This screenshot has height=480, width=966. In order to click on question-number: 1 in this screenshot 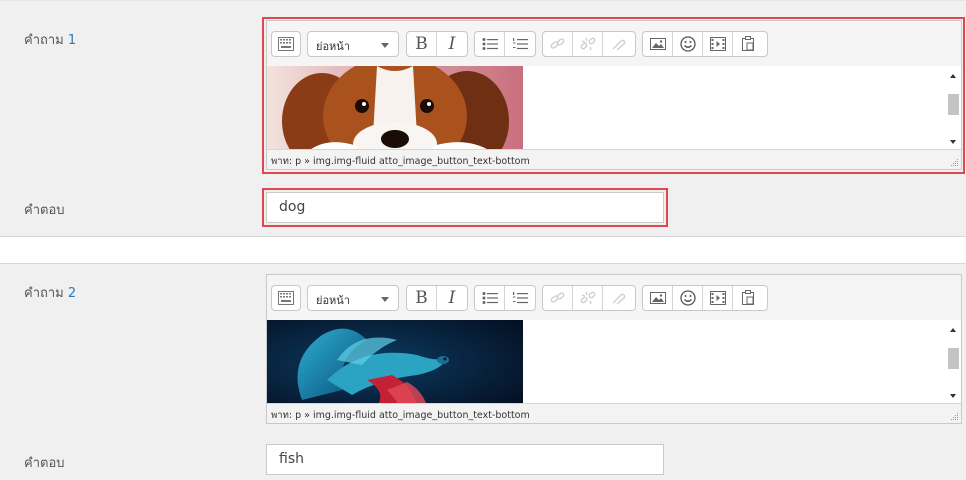, I will do `click(72, 40)`.